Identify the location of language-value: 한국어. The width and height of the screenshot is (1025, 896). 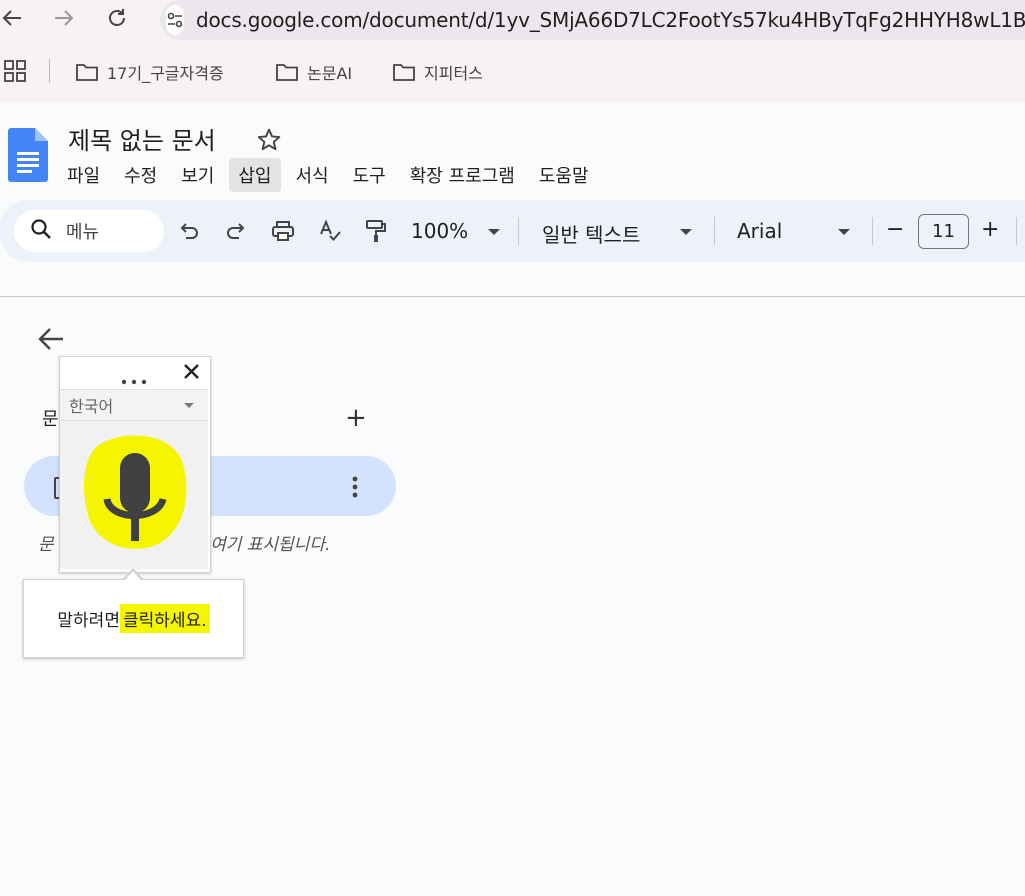
(91, 406).